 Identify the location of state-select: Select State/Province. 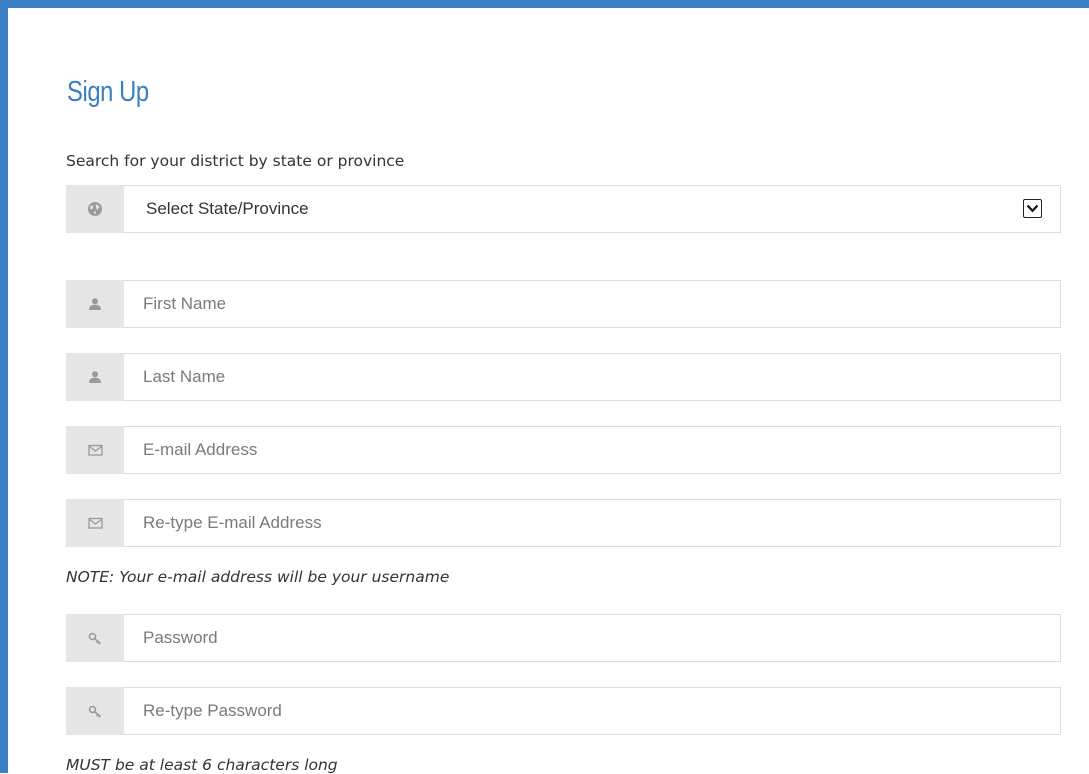
(592, 209).